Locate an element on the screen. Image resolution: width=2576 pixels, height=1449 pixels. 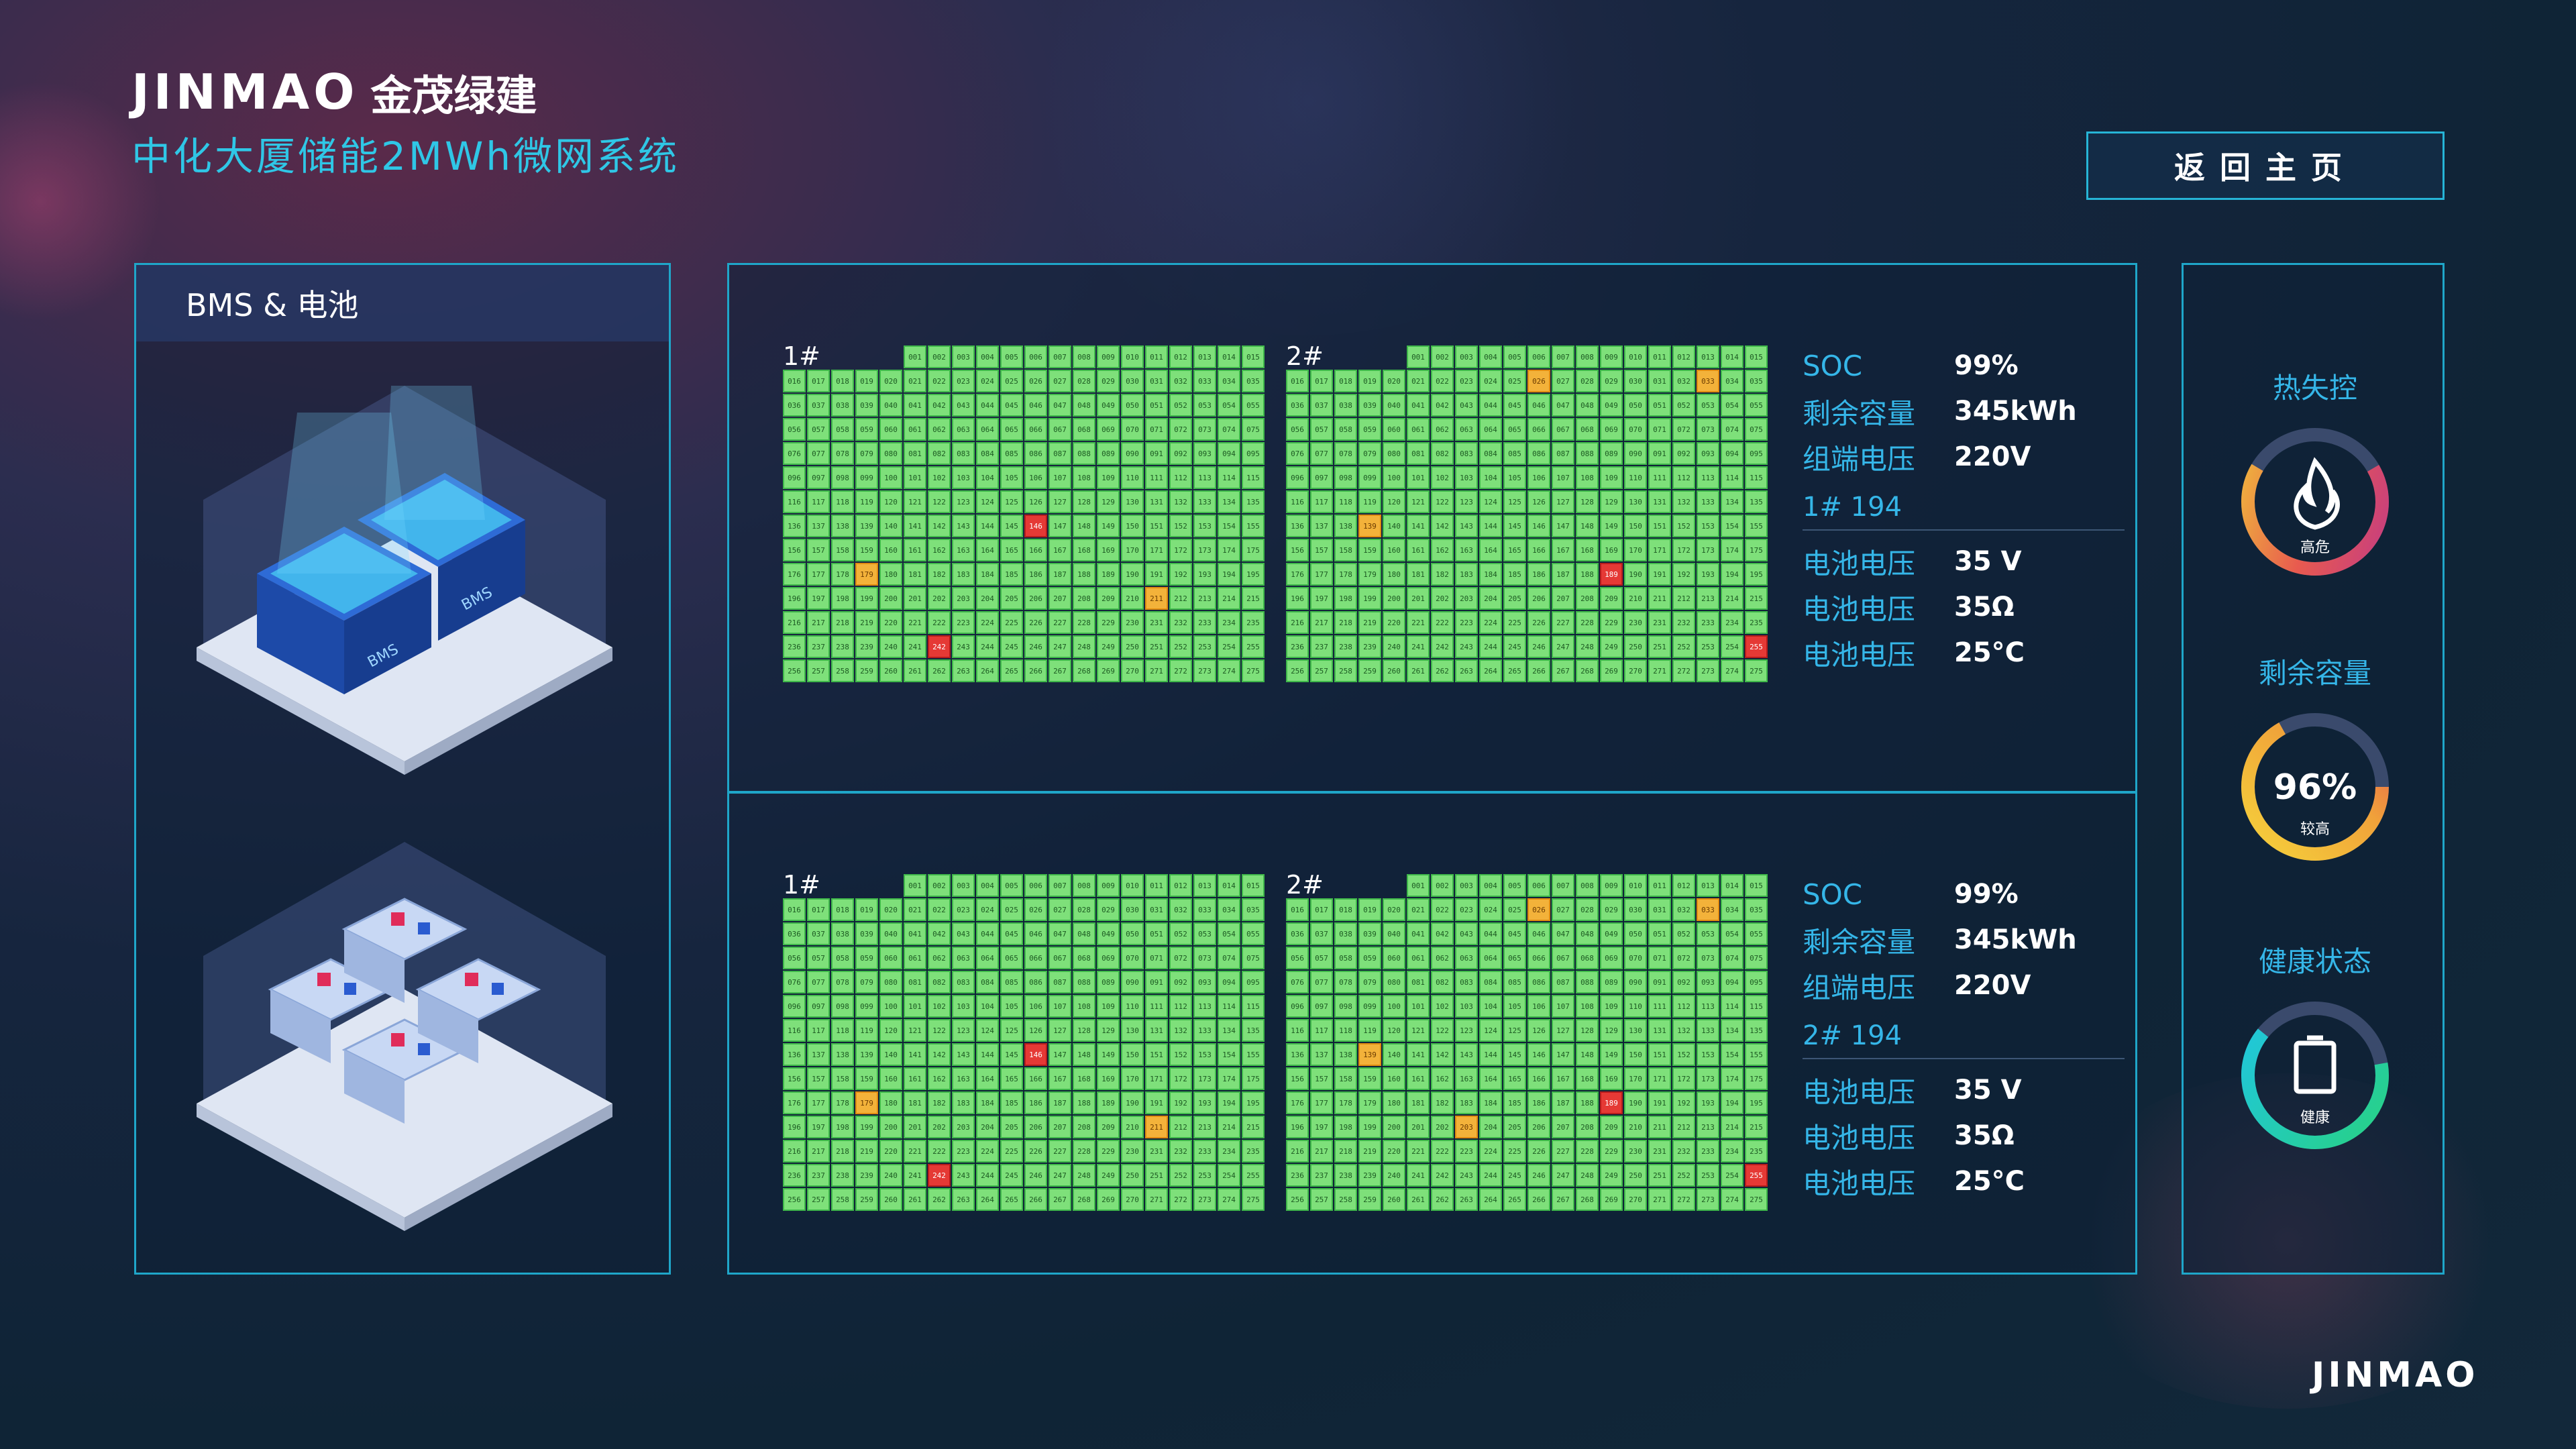
battery-cell: 226 is located at coordinates (1035, 622).